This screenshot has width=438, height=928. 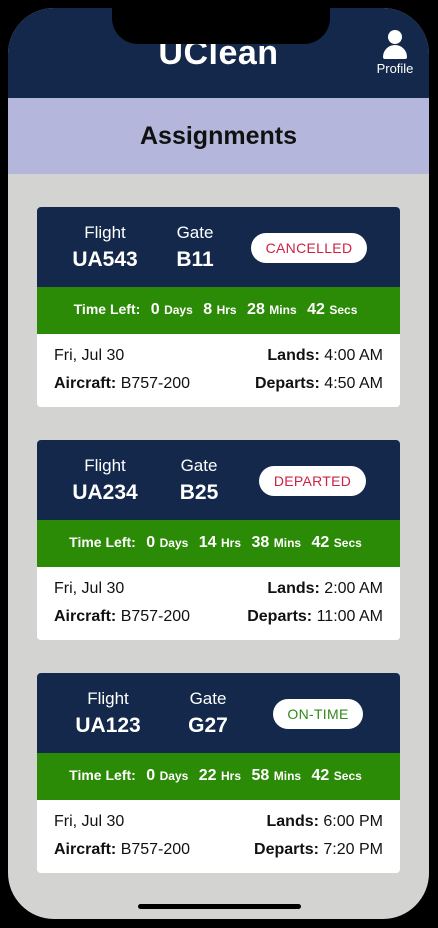 What do you see at coordinates (353, 355) in the screenshot?
I see `lands-value: 4:00 AM` at bounding box center [353, 355].